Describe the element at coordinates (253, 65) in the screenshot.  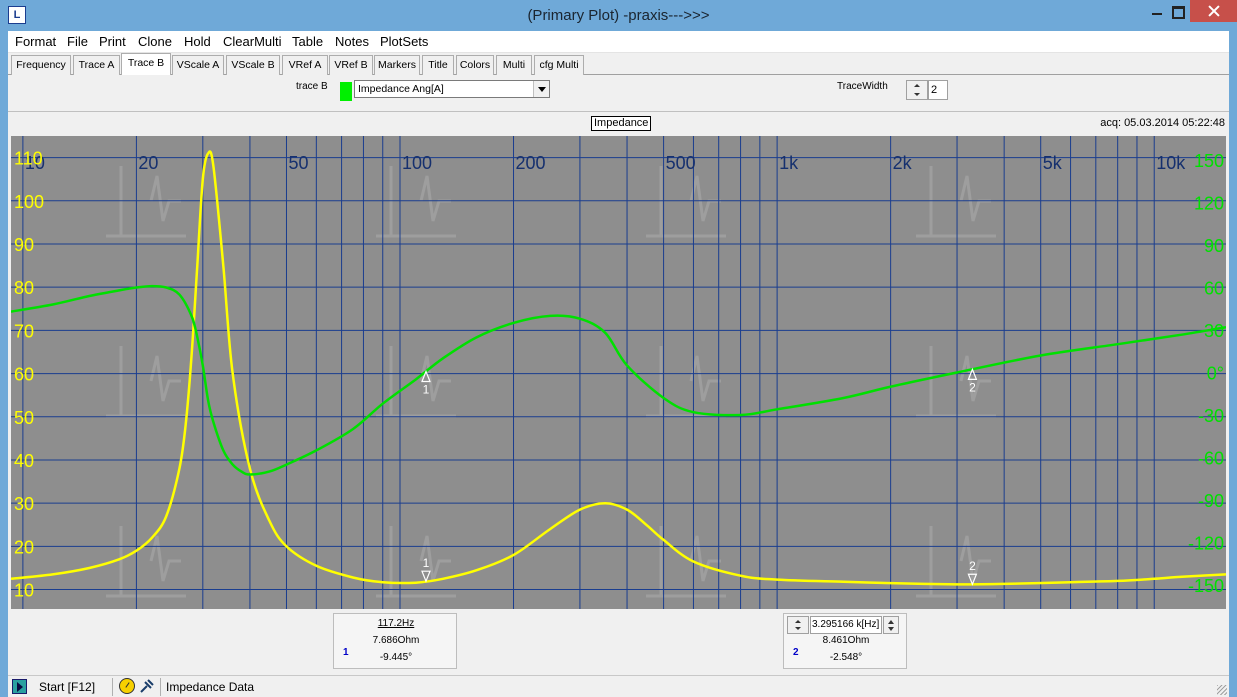
I see `tab-vscale-b: VScale B` at that location.